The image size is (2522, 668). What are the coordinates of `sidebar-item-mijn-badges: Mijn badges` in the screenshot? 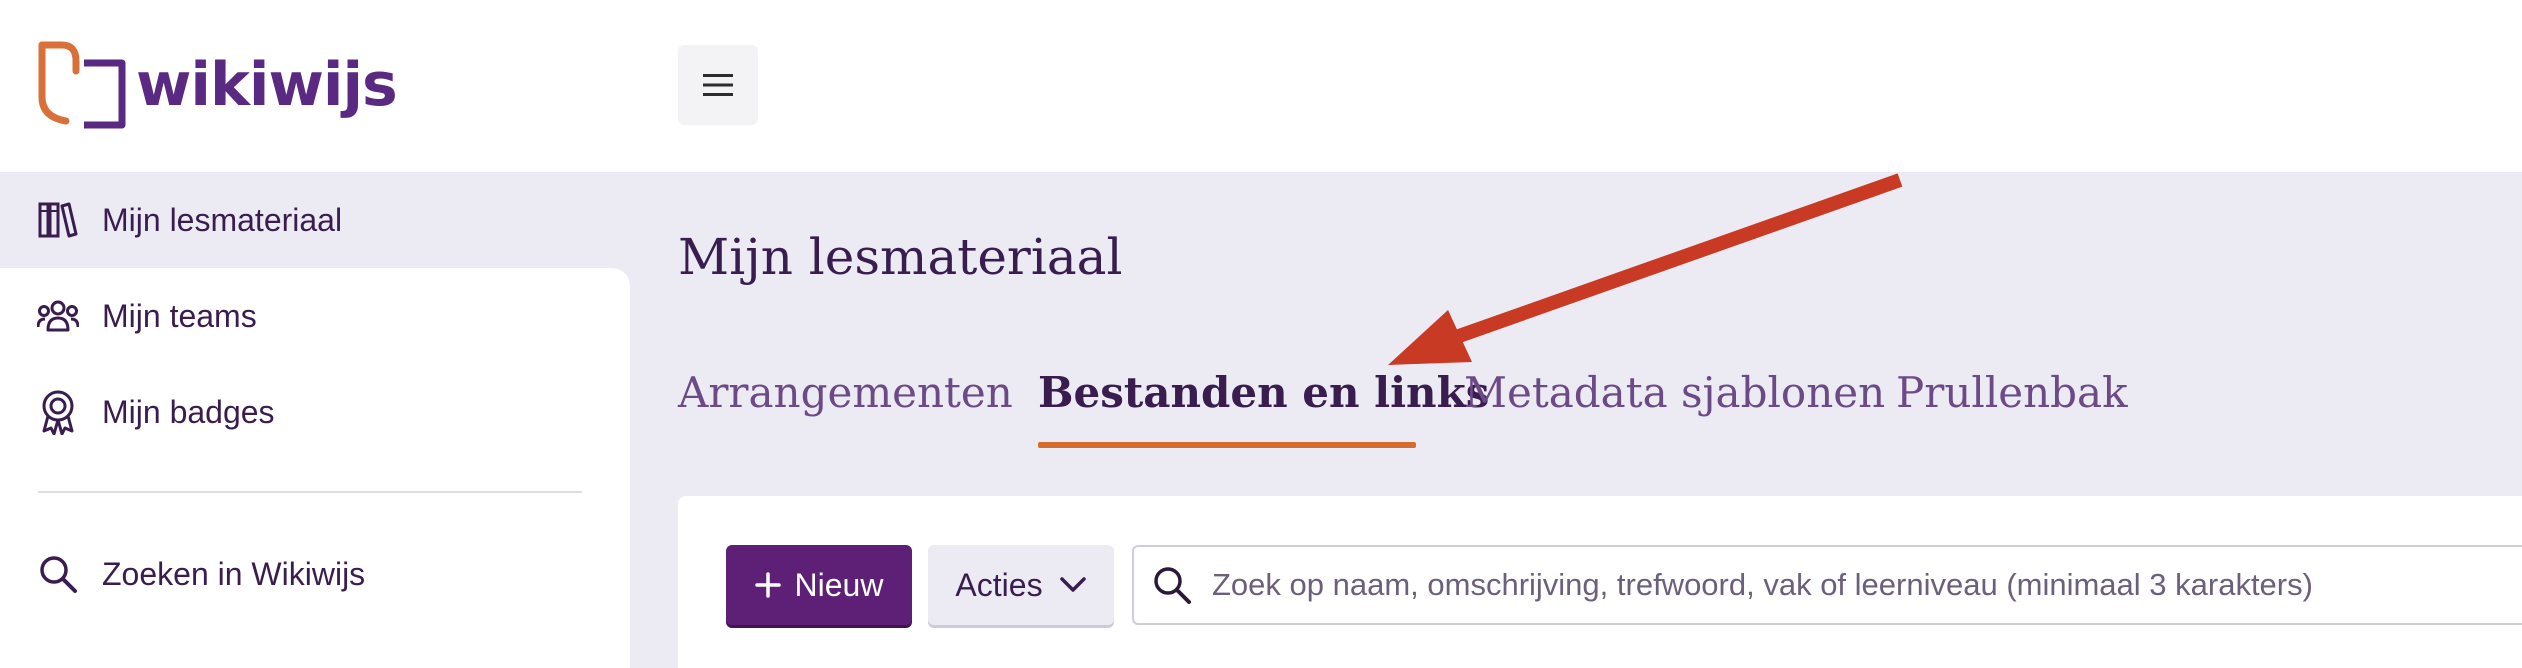 It's located at (155, 412).